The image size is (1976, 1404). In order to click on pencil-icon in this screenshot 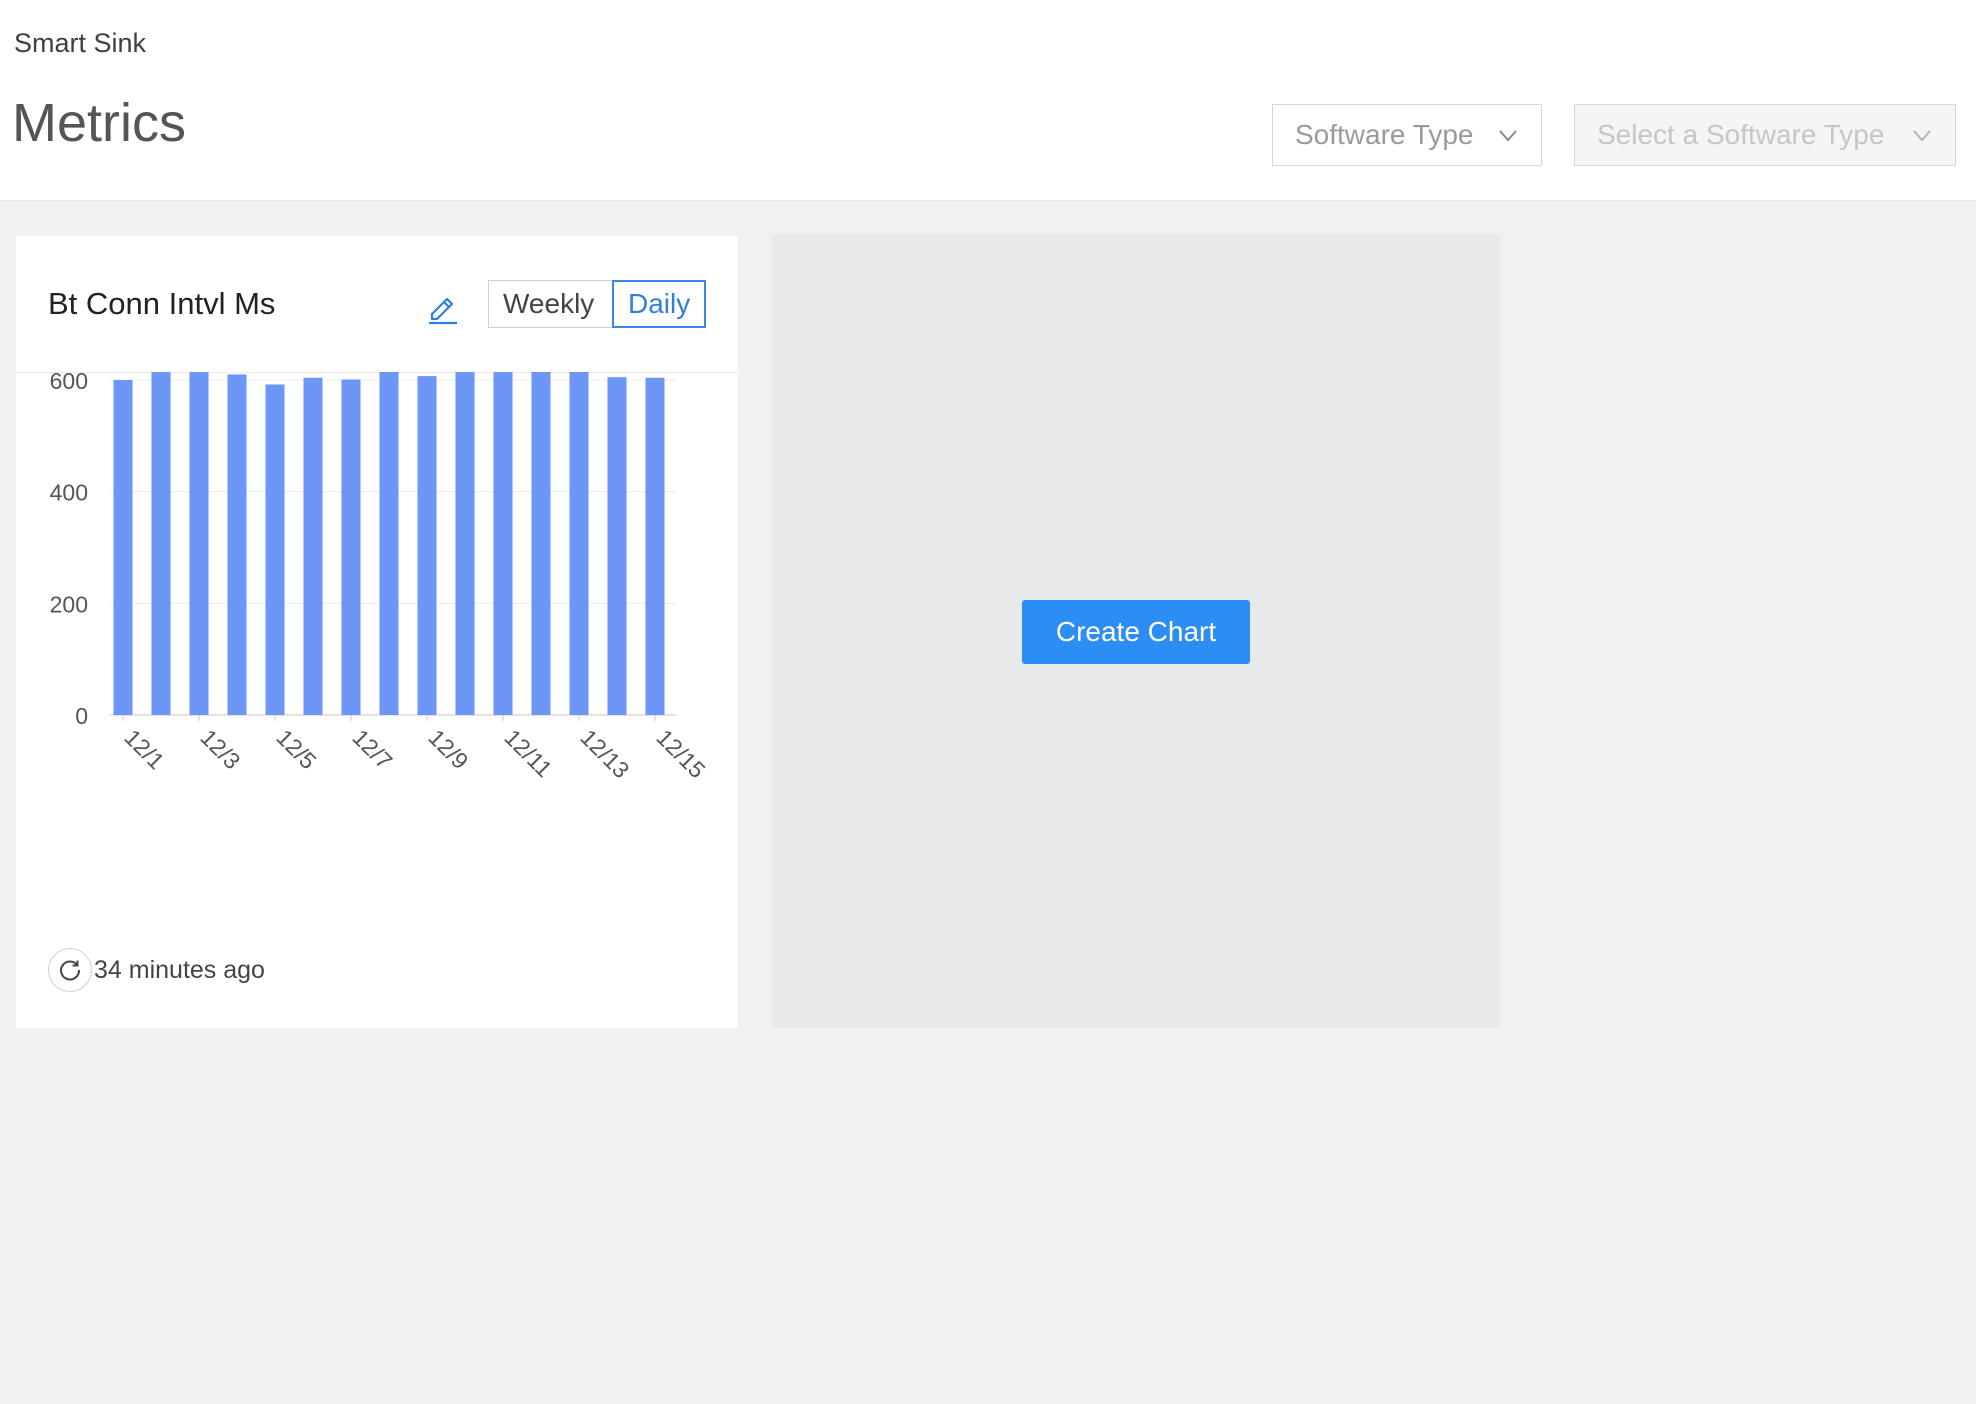, I will do `click(443, 307)`.